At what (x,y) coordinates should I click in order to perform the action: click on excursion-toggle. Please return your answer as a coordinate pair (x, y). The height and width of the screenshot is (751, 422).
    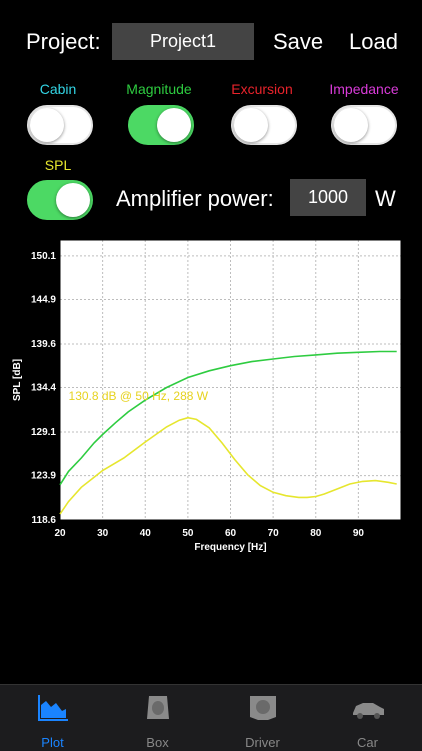
    Looking at the image, I should click on (264, 125).